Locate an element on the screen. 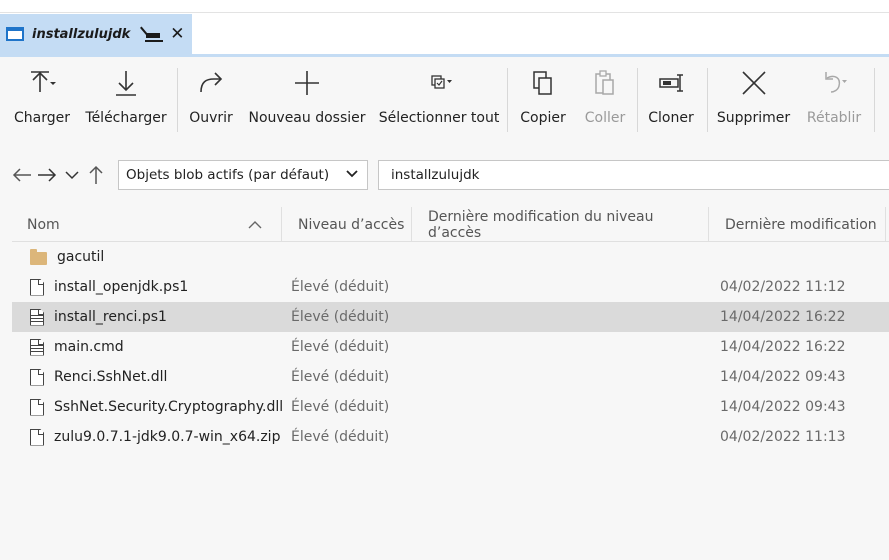 This screenshot has height=560, width=889. item-name-cell: gacutil is located at coordinates (67, 257).